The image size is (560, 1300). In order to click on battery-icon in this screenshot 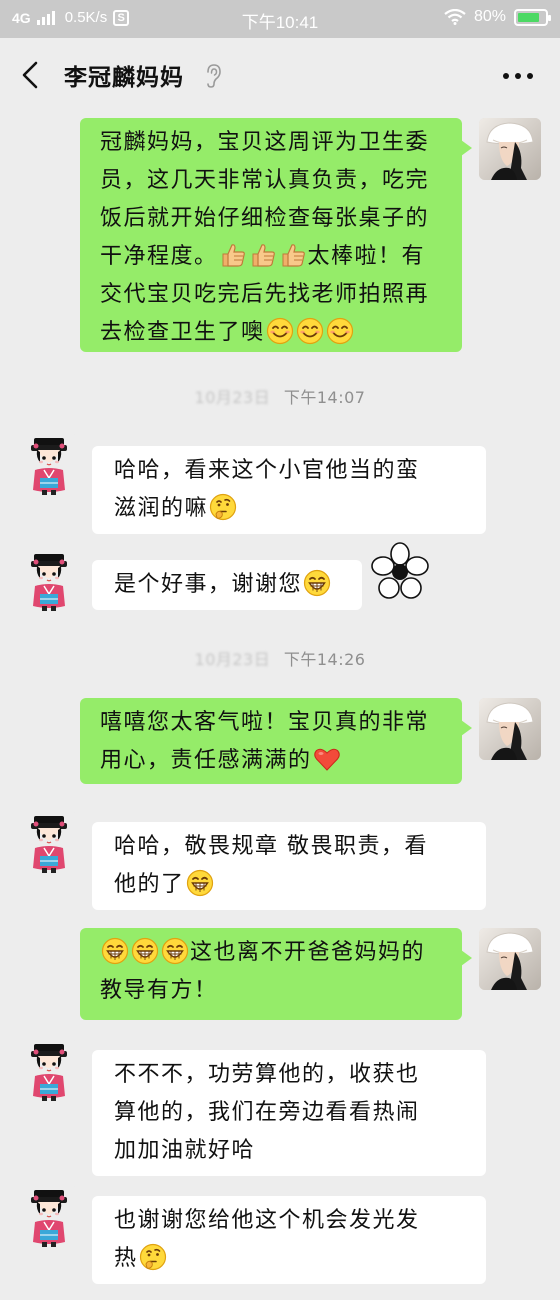, I will do `click(532, 17)`.